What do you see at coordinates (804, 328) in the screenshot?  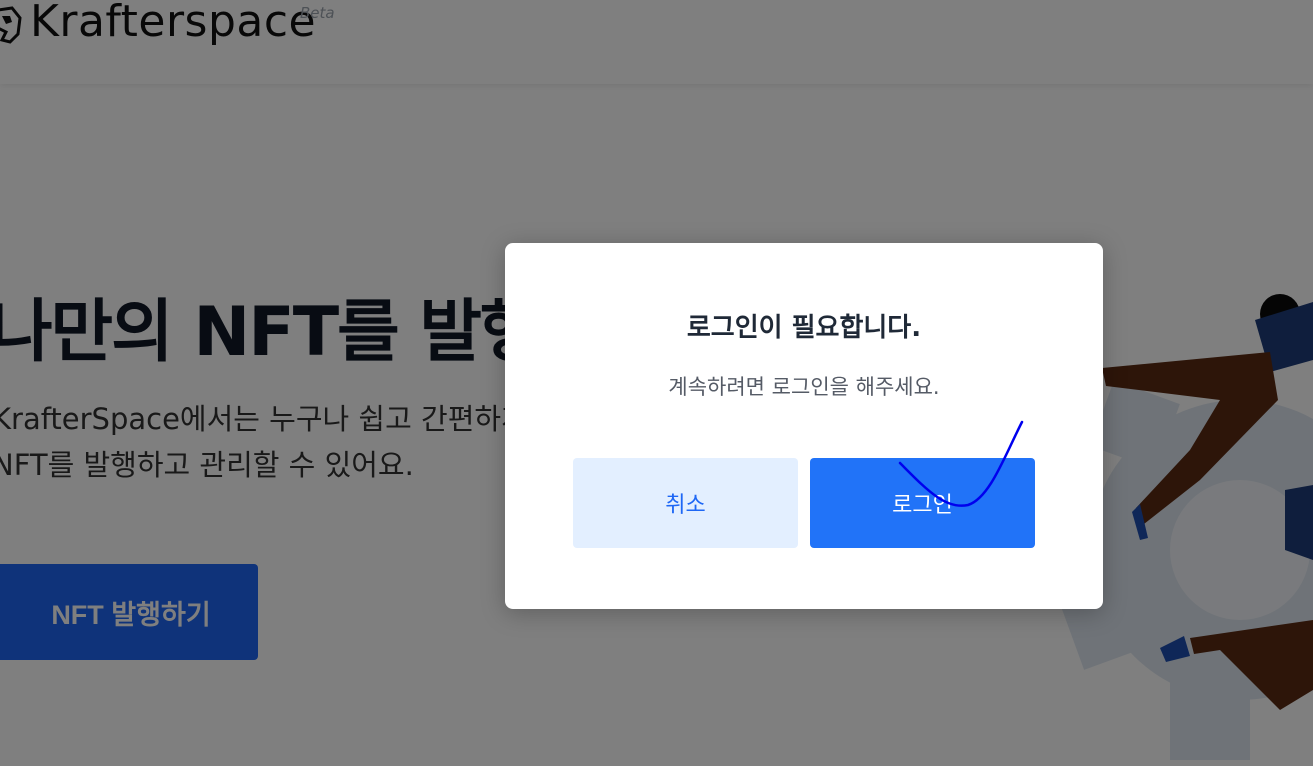 I see `dialog-title: 로그인이 필요합니다.` at bounding box center [804, 328].